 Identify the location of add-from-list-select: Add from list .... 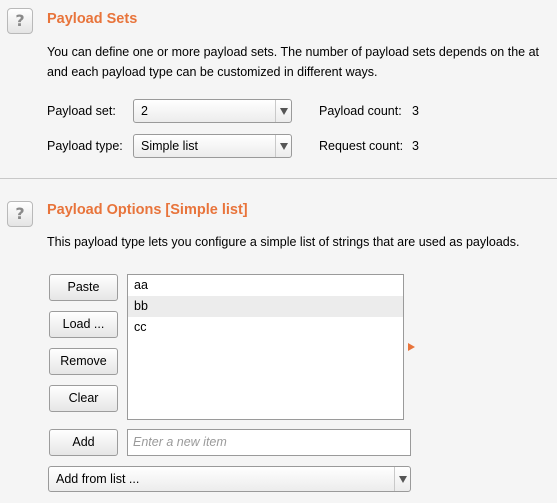
(229, 479).